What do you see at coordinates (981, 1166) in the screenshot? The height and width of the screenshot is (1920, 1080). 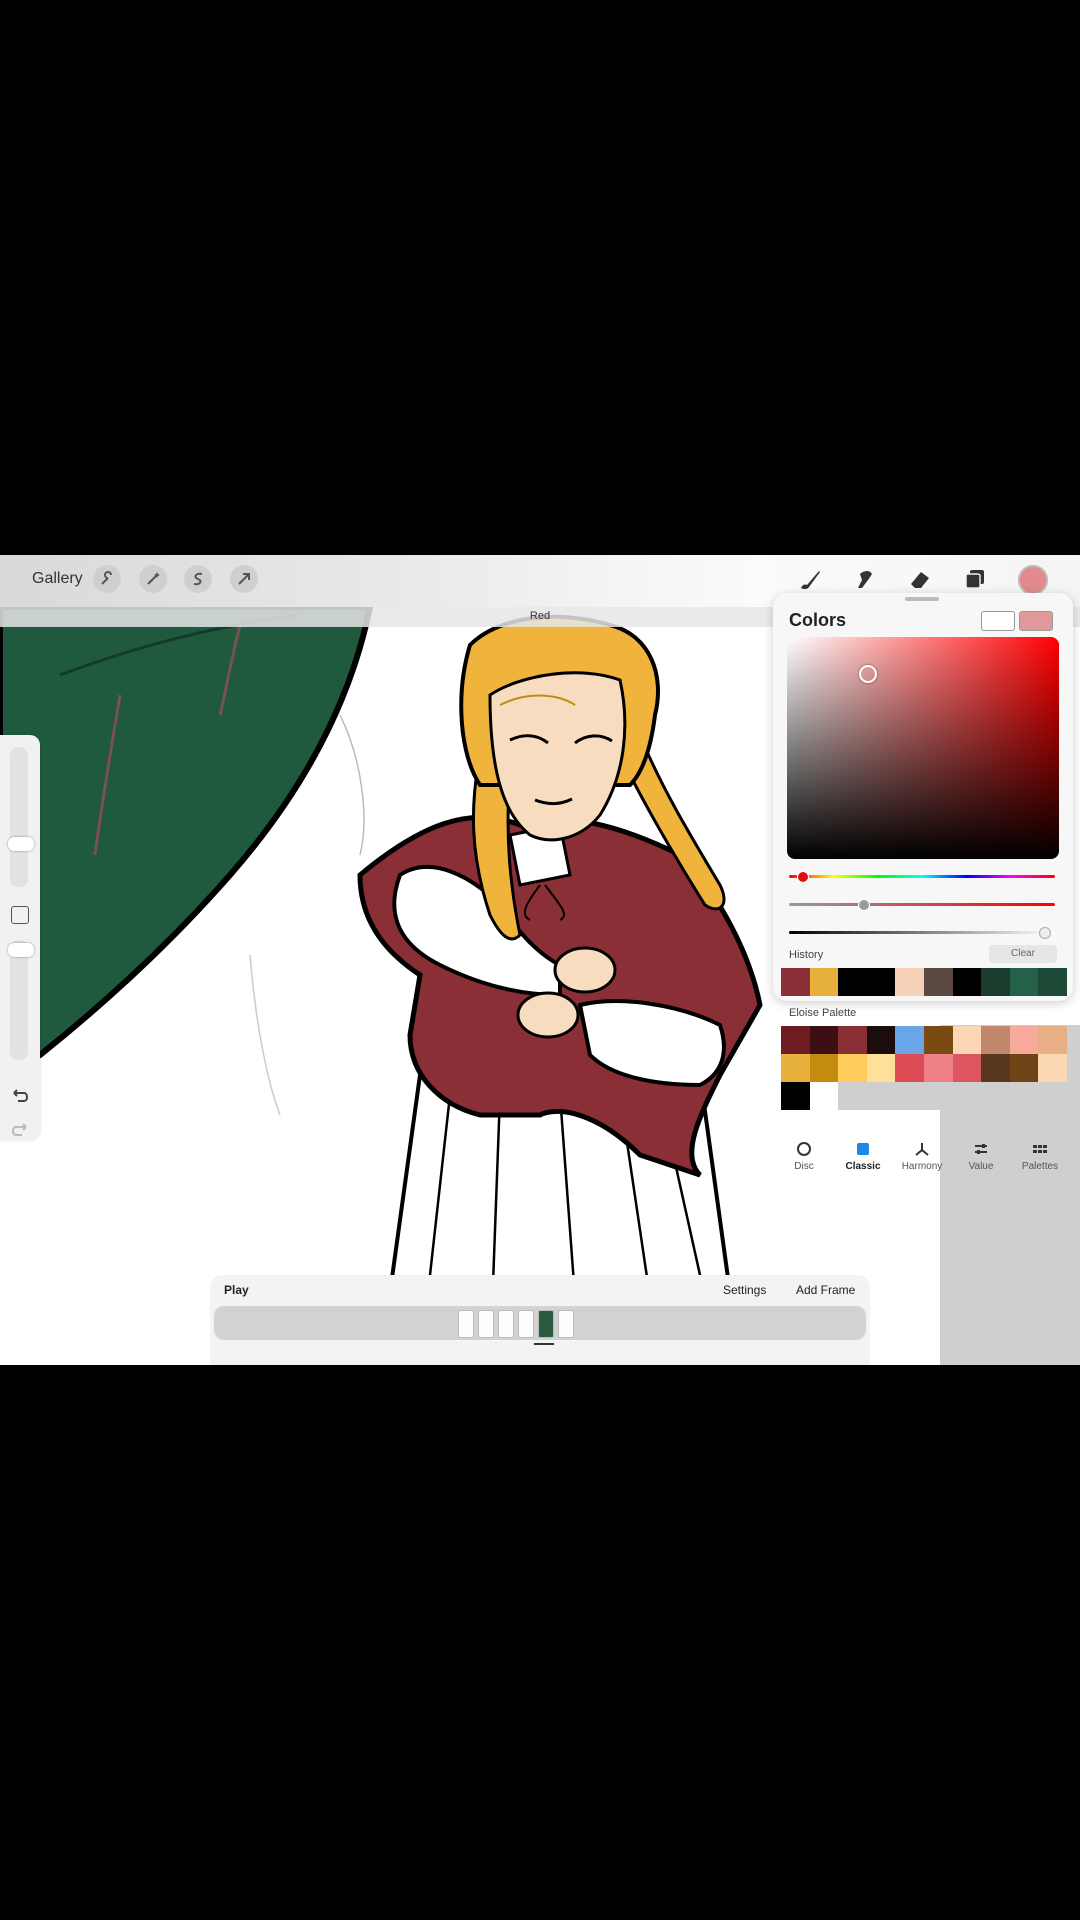 I see `tab-label: Value` at bounding box center [981, 1166].